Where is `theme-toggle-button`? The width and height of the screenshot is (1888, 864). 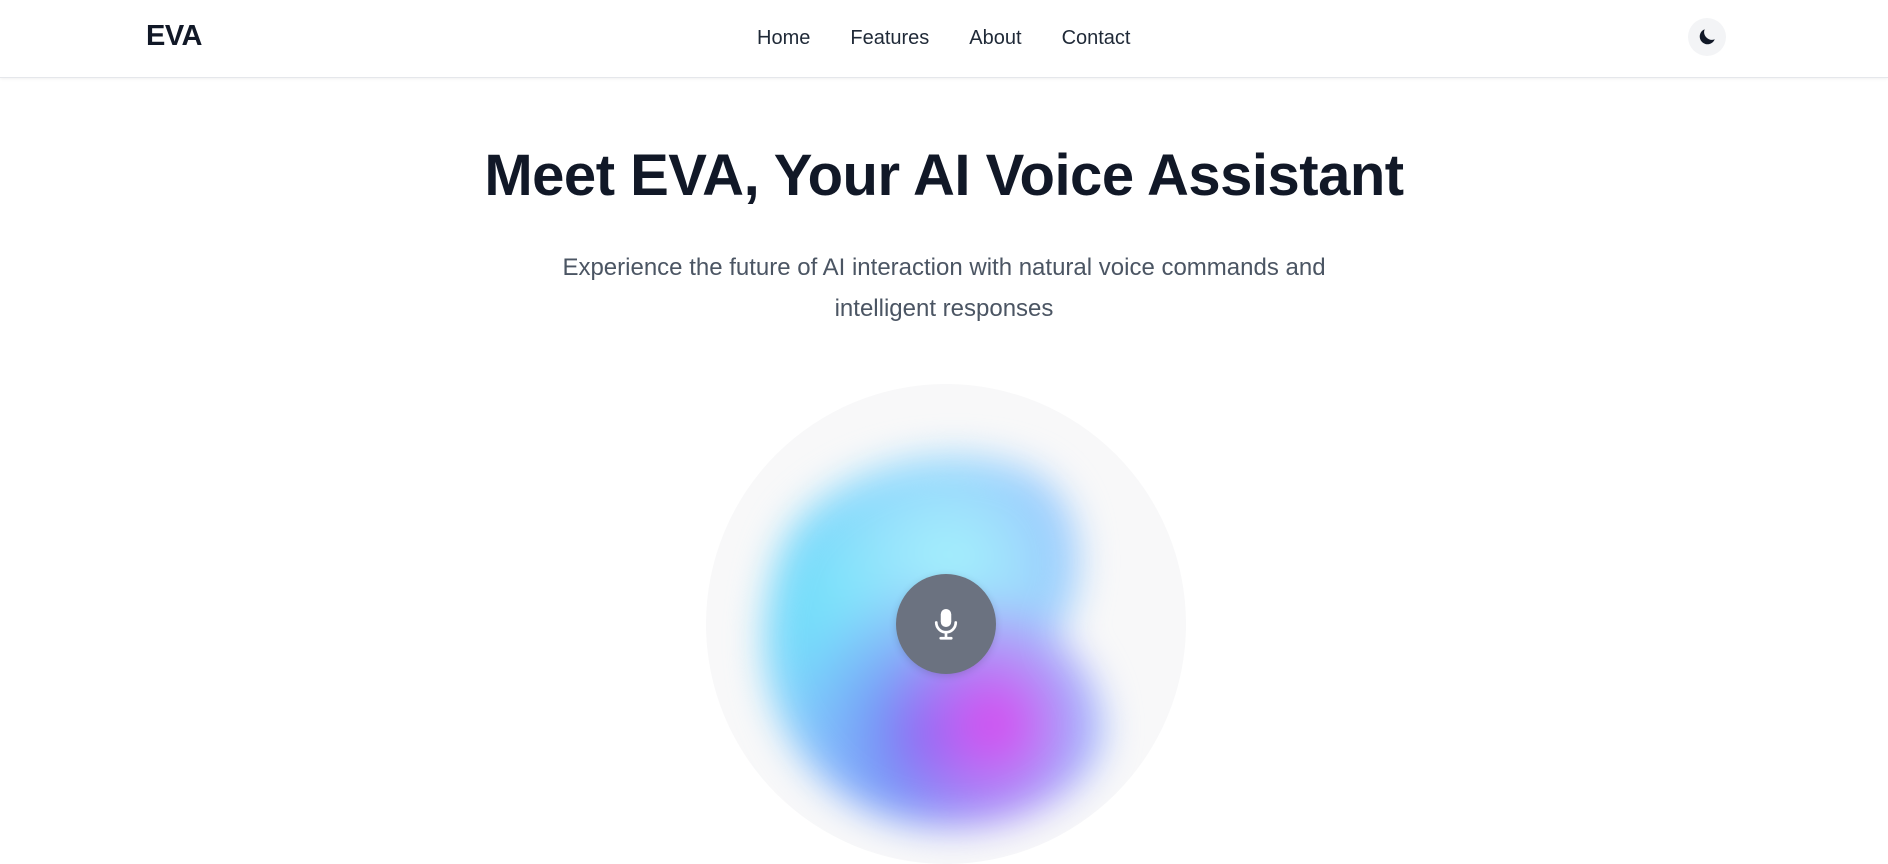 theme-toggle-button is located at coordinates (1707, 37).